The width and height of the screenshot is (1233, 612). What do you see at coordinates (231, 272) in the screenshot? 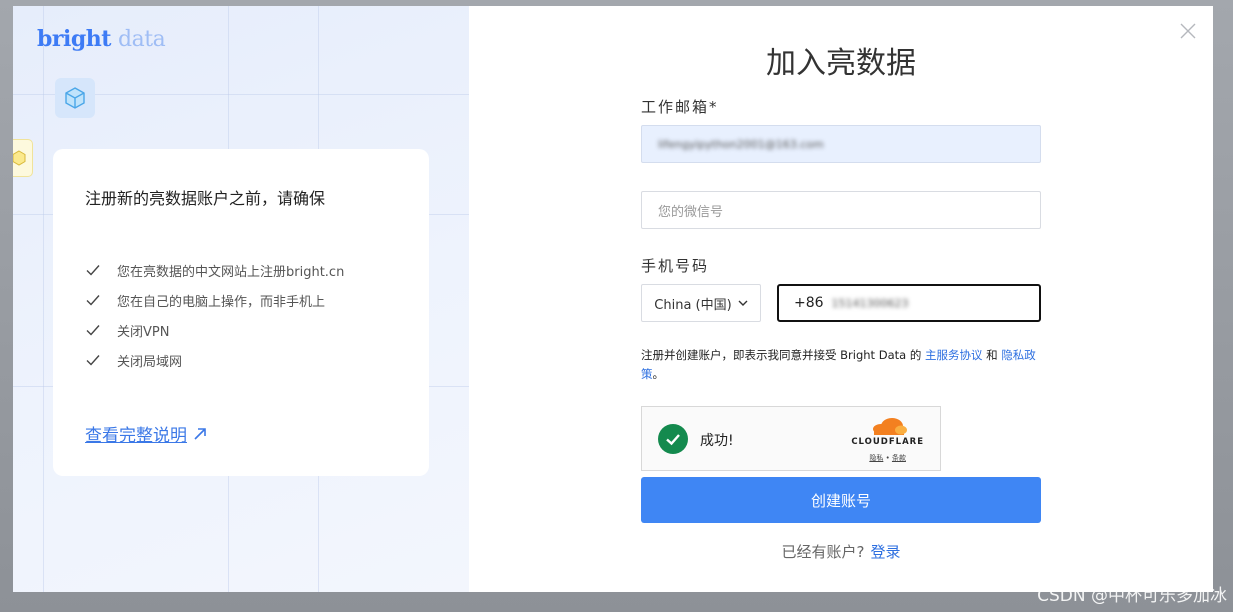
I see `requirement-text: 您在亮数据的中文网站上注册bright.cn` at bounding box center [231, 272].